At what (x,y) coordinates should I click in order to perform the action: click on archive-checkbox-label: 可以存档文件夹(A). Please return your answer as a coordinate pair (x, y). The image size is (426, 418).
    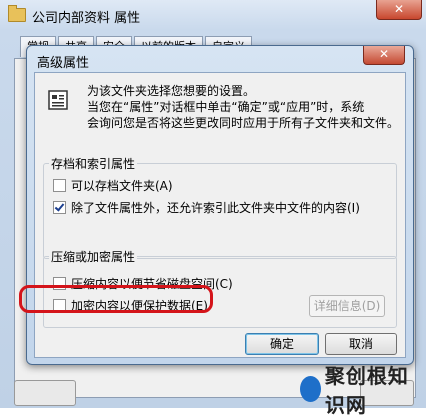
    Looking at the image, I should click on (122, 186).